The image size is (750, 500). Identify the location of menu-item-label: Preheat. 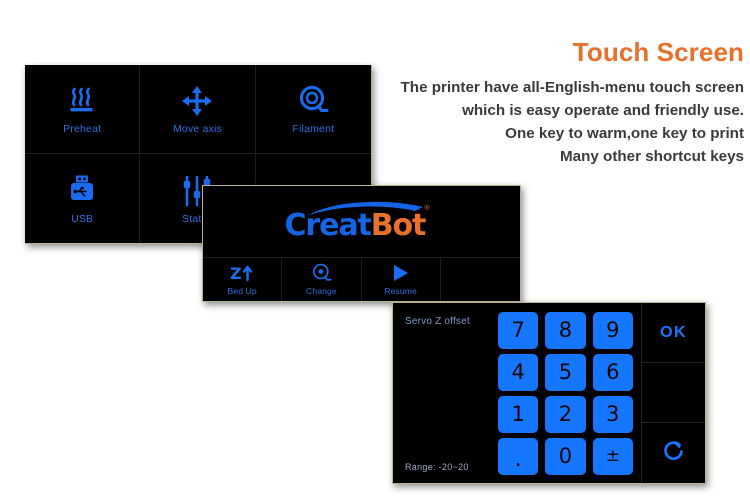
(82, 129).